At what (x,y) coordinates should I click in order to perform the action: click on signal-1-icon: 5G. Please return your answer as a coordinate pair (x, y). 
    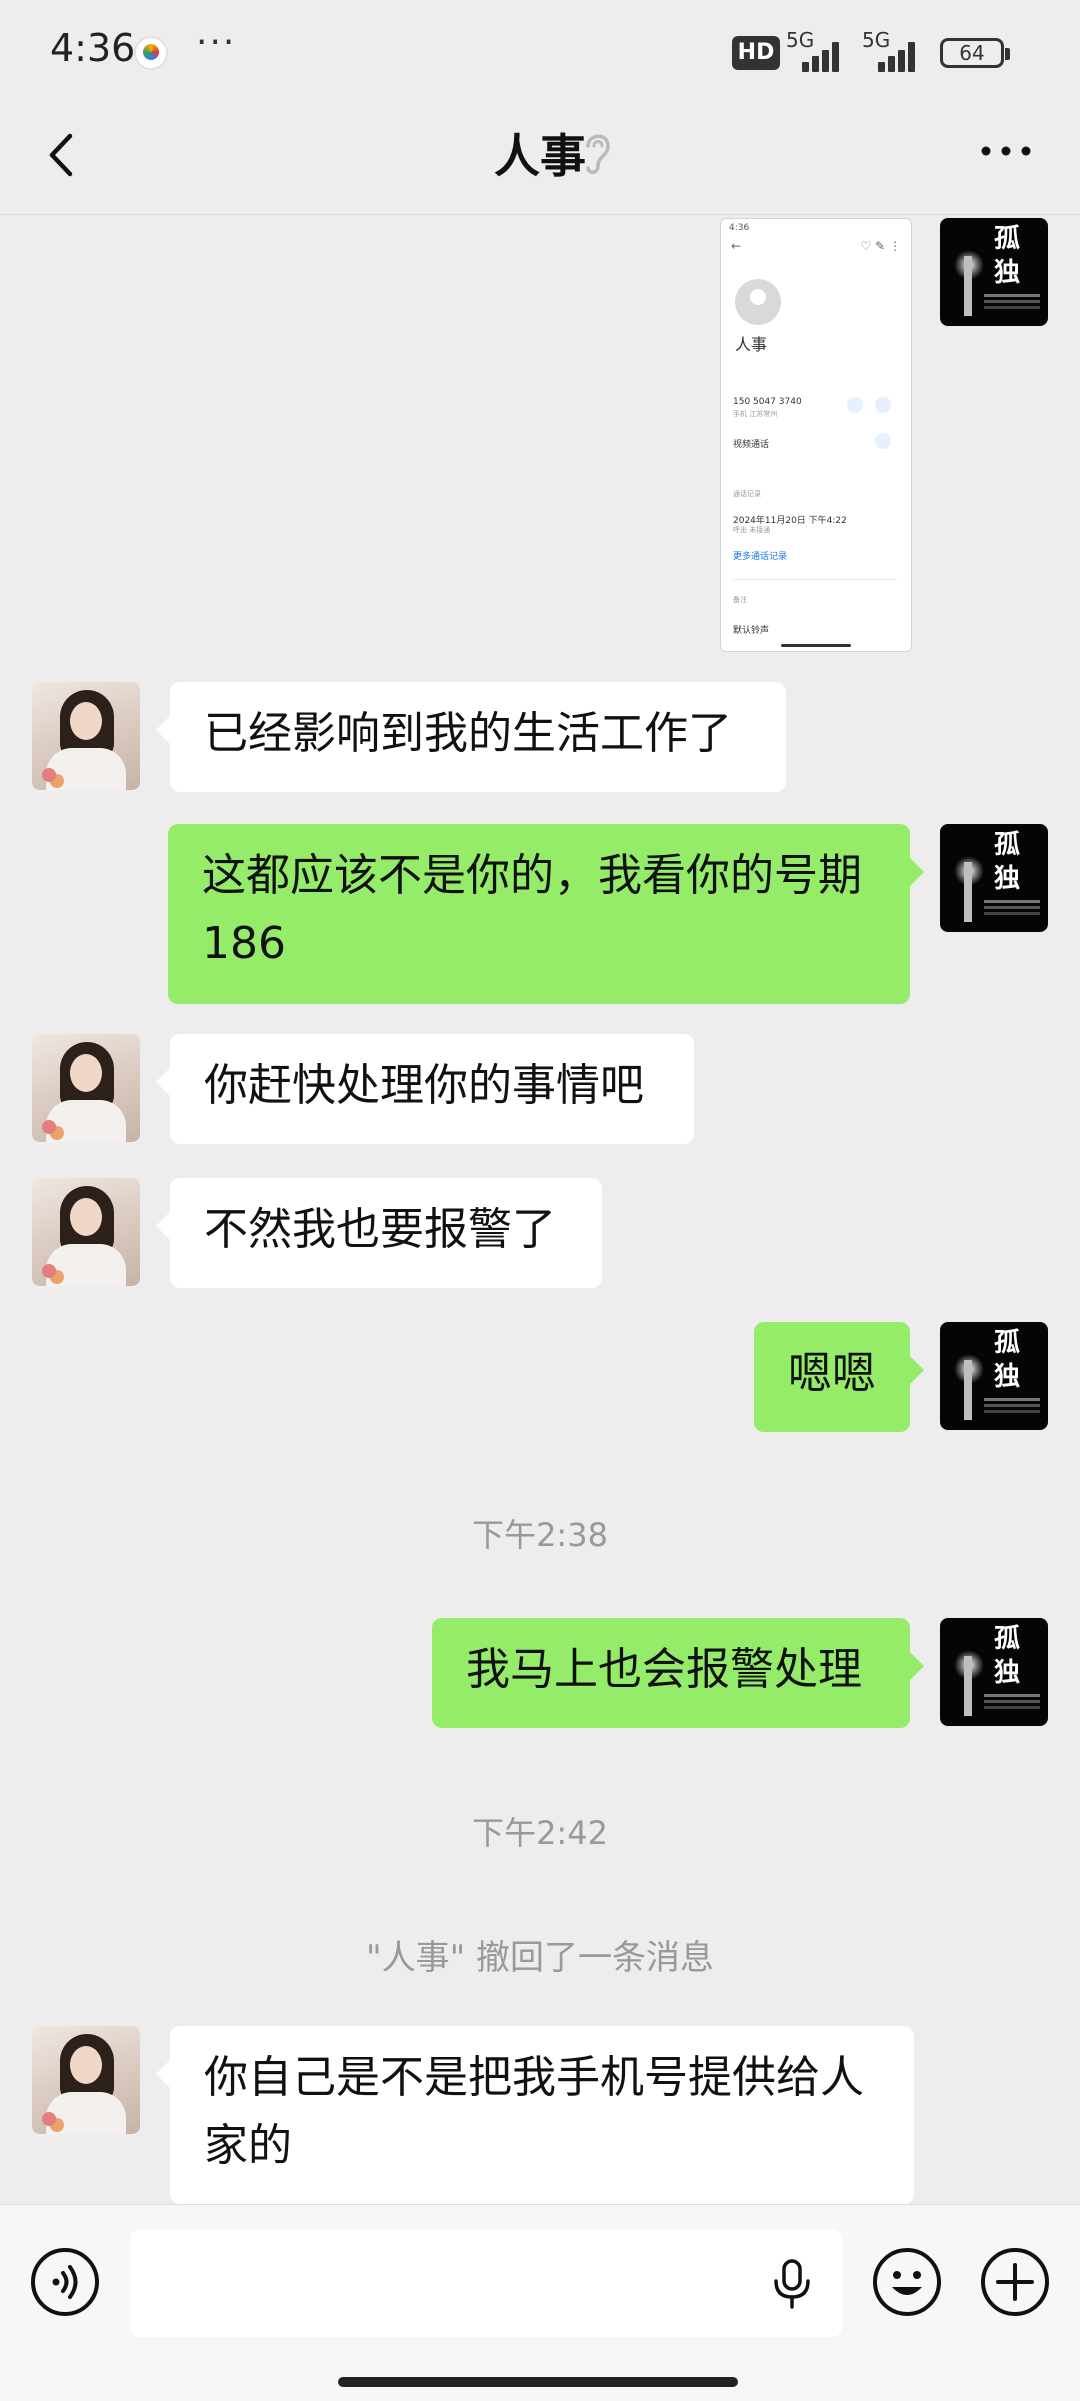
    Looking at the image, I should click on (818, 50).